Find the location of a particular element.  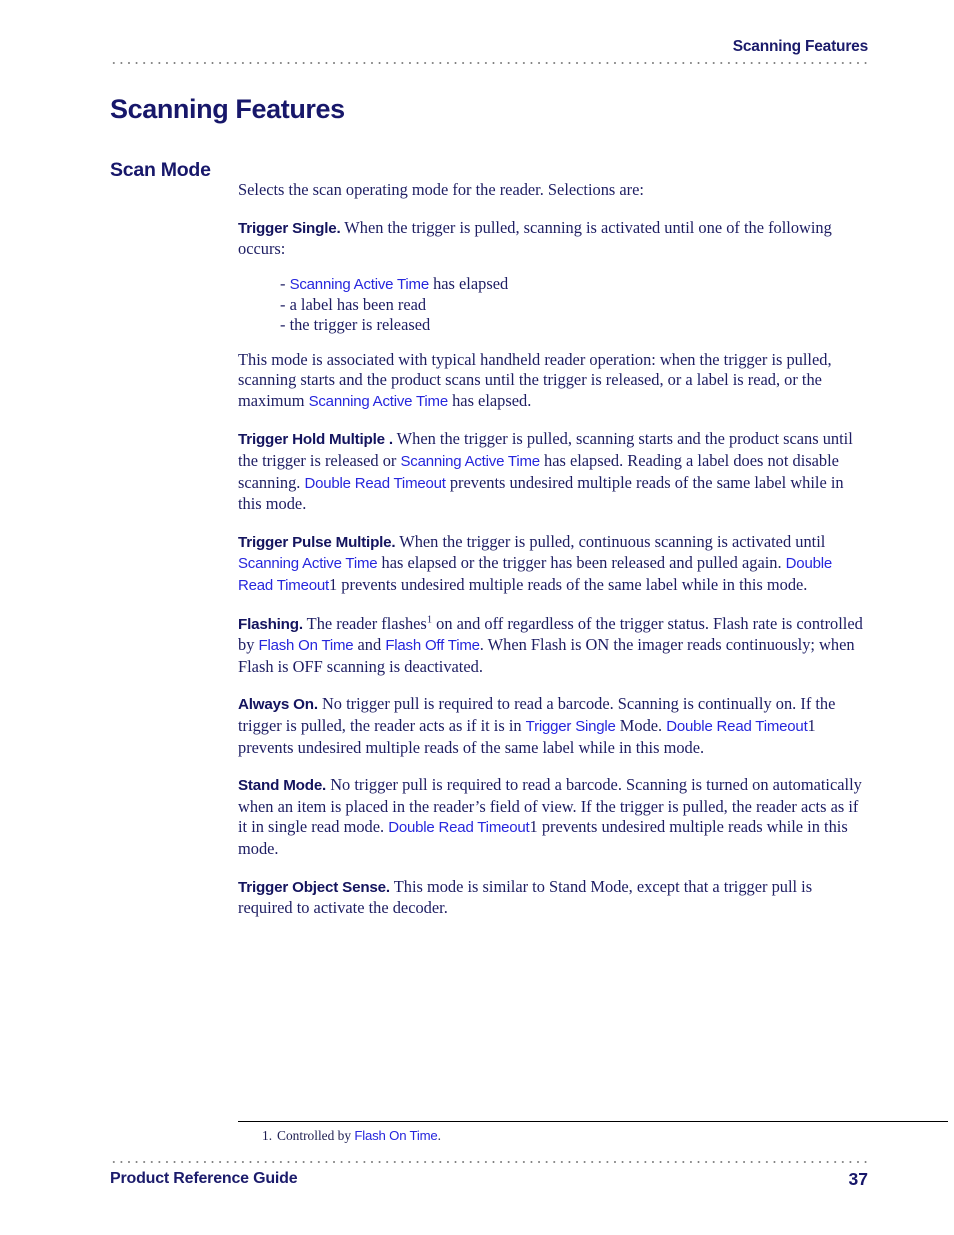

page-title: Scanning Features is located at coordinates (227, 109).